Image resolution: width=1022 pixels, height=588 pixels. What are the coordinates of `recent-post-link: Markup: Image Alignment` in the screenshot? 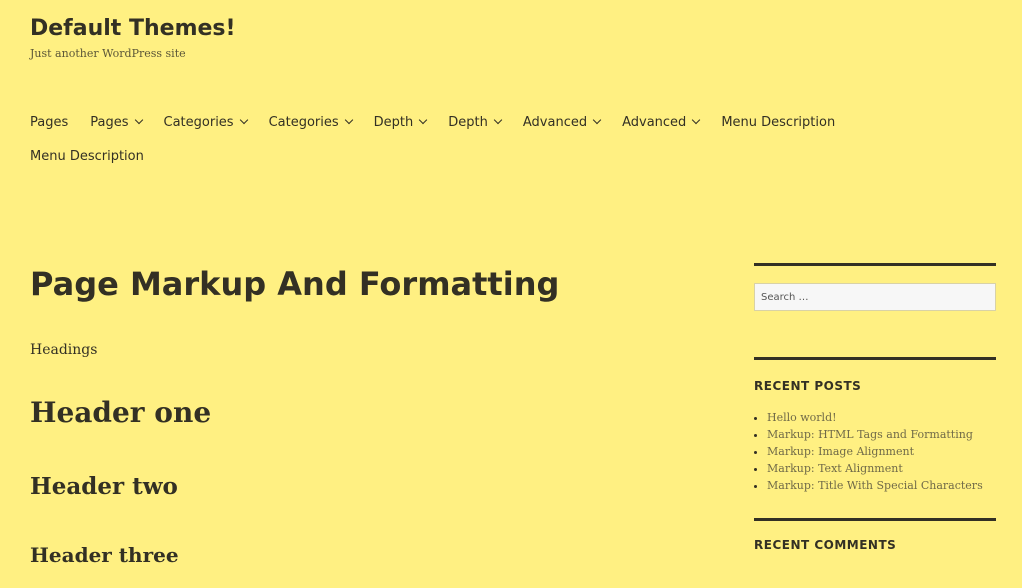 It's located at (881, 451).